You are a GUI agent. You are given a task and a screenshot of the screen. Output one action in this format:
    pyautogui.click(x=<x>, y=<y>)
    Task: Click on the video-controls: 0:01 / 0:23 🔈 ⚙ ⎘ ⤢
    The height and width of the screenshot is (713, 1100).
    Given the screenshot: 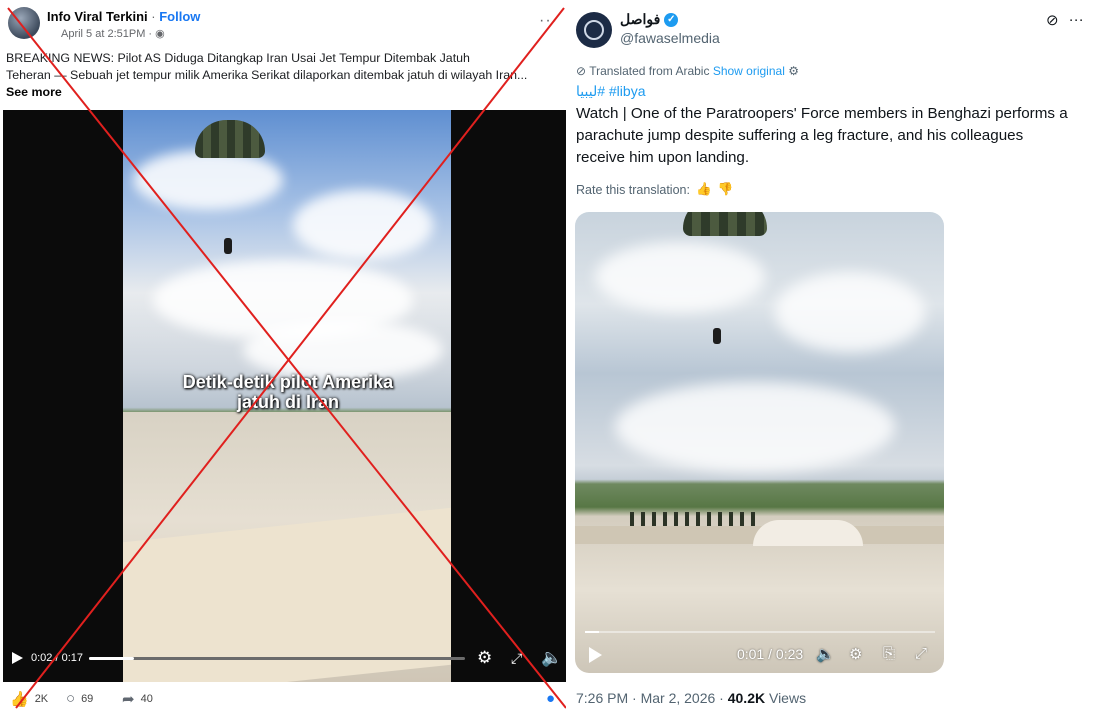 What is the action you would take?
    pyautogui.click(x=759, y=650)
    